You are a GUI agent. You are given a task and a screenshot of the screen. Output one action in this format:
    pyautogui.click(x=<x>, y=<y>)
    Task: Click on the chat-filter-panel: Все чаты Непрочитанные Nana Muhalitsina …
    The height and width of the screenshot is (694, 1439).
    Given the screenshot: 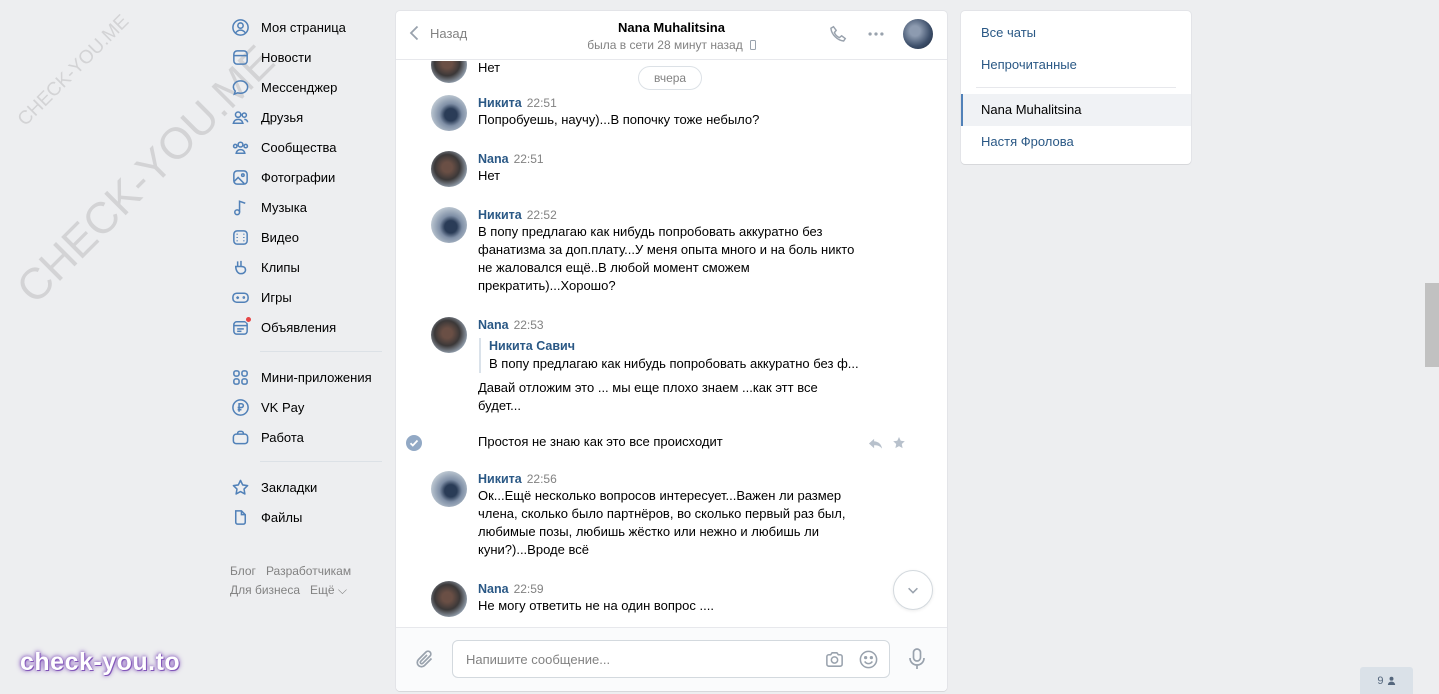 What is the action you would take?
    pyautogui.click(x=1076, y=87)
    